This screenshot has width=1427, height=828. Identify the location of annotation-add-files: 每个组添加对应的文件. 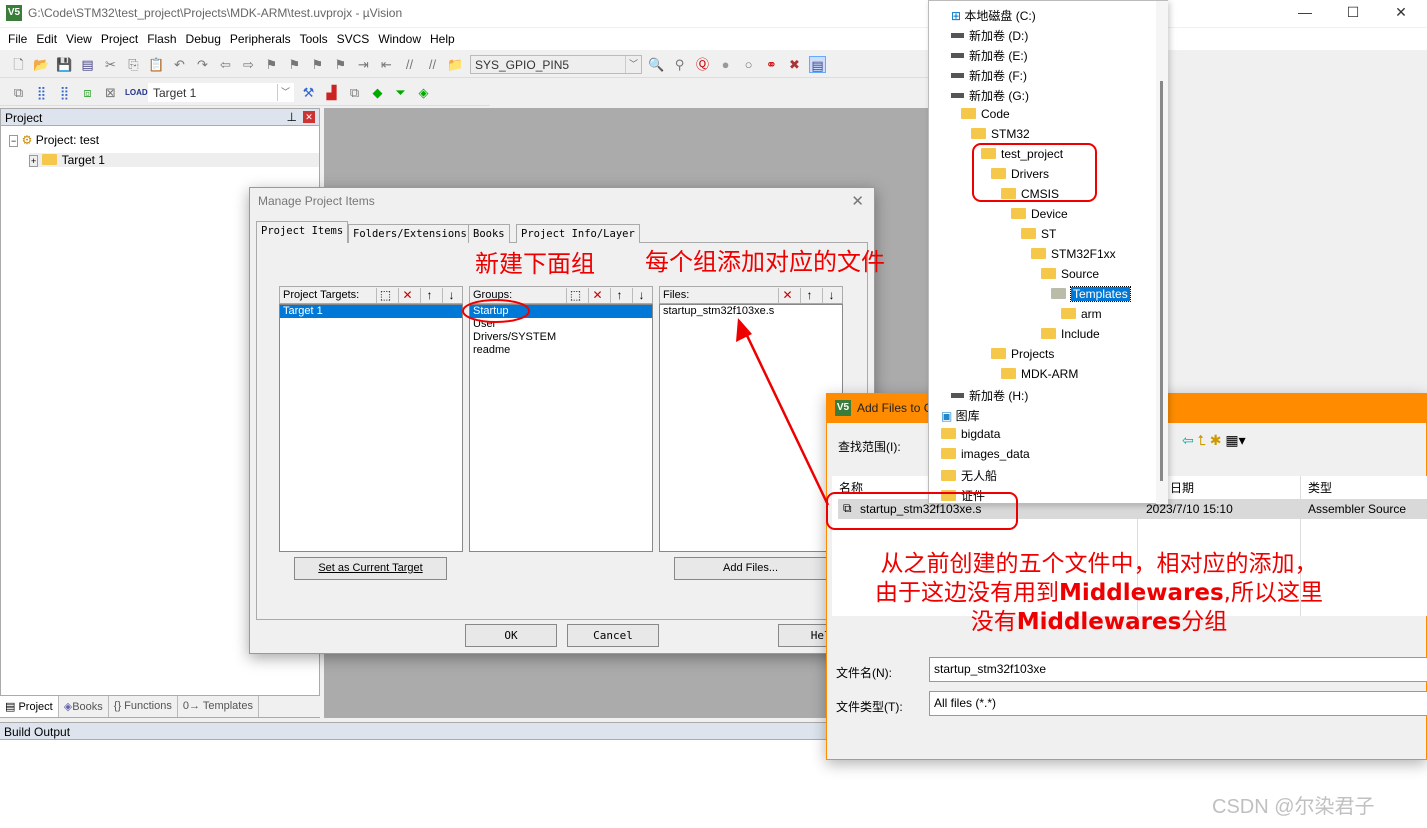
(765, 262).